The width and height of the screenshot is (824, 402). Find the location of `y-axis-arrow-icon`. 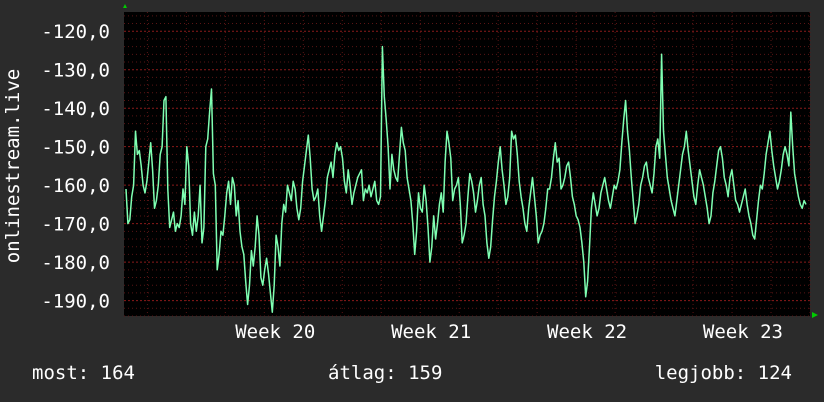

y-axis-arrow-icon is located at coordinates (125, 6).